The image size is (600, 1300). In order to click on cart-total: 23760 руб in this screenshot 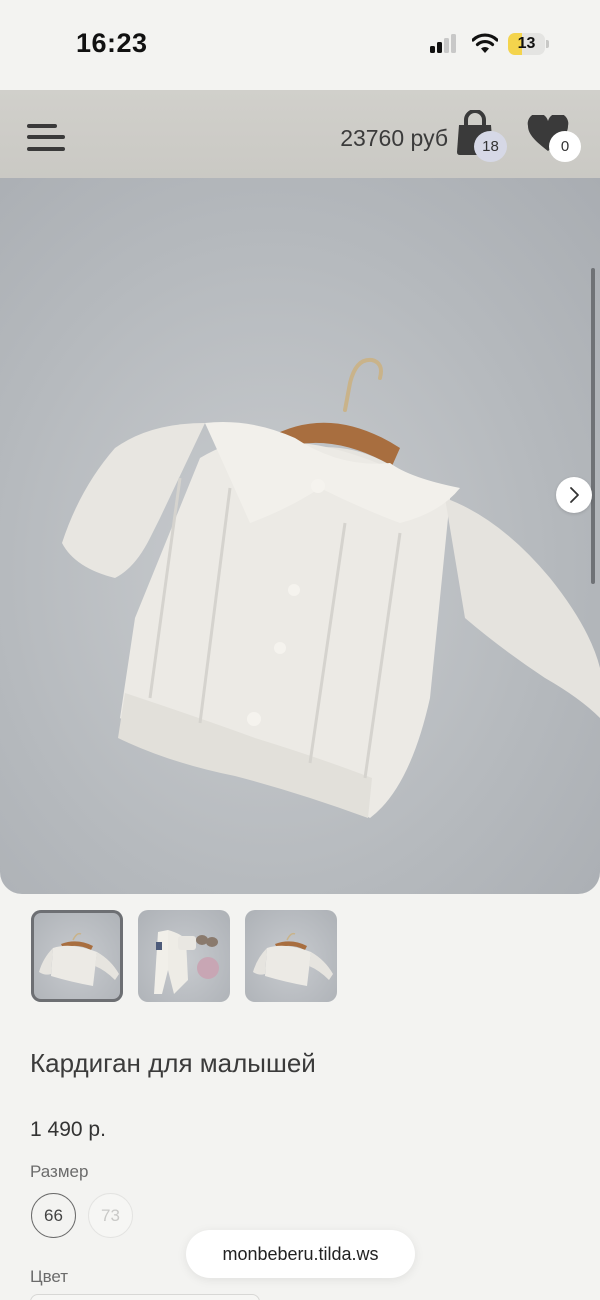, I will do `click(394, 138)`.